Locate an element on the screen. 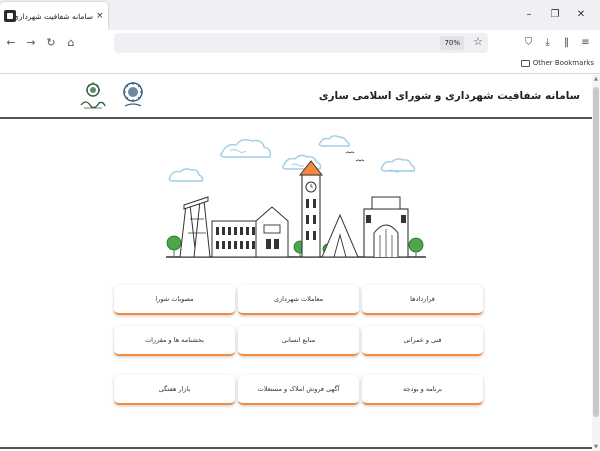 Image resolution: width=600 pixels, height=451 pixels. reload-icon: ↻ is located at coordinates (51, 43).